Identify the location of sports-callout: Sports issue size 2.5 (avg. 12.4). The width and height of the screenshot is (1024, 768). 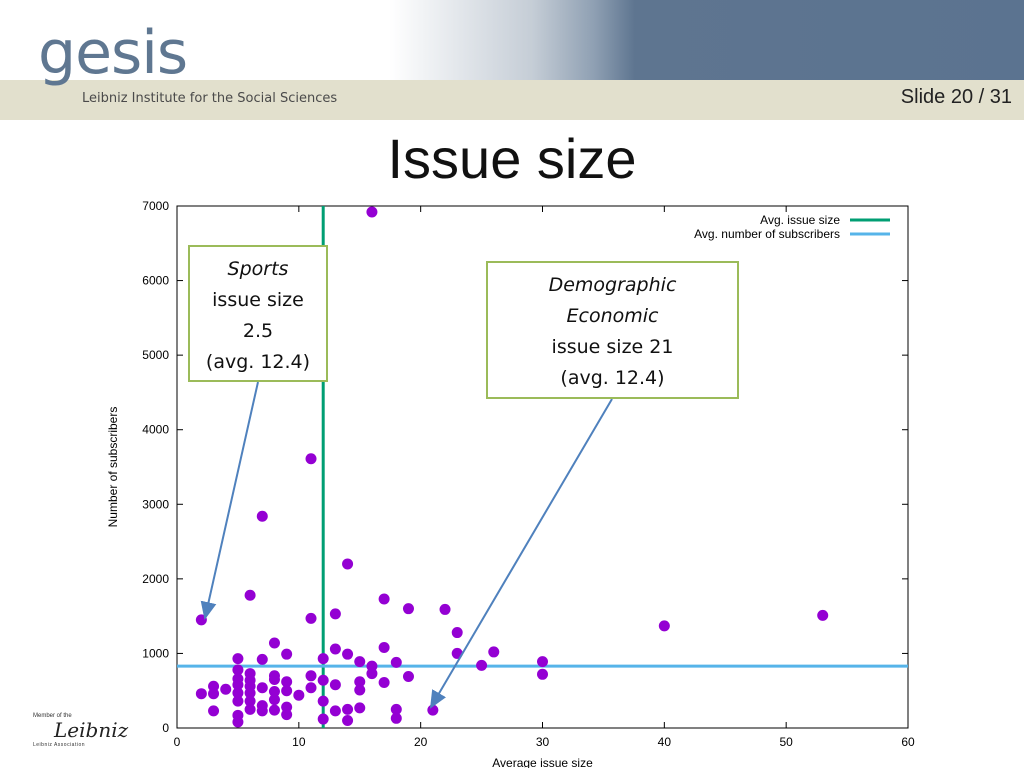
(258, 313).